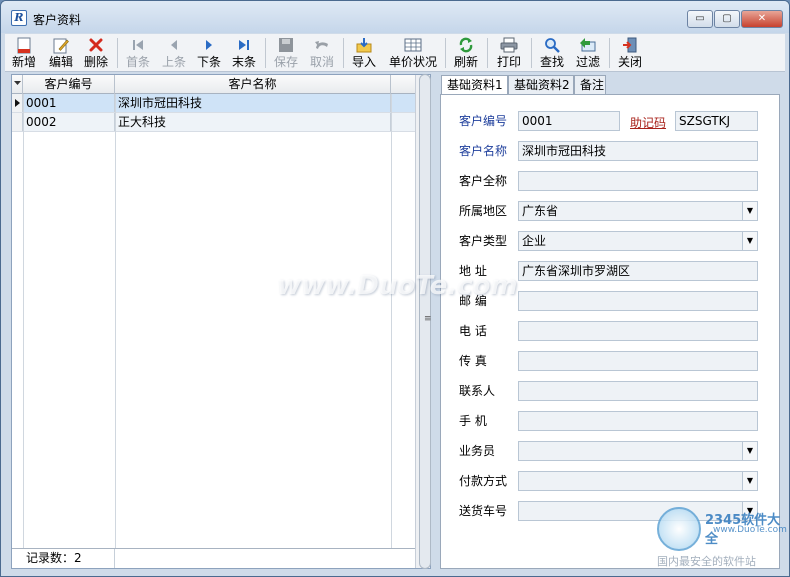 This screenshot has height=577, width=790. Describe the element at coordinates (638, 391) in the screenshot. I see `contact-field` at that location.